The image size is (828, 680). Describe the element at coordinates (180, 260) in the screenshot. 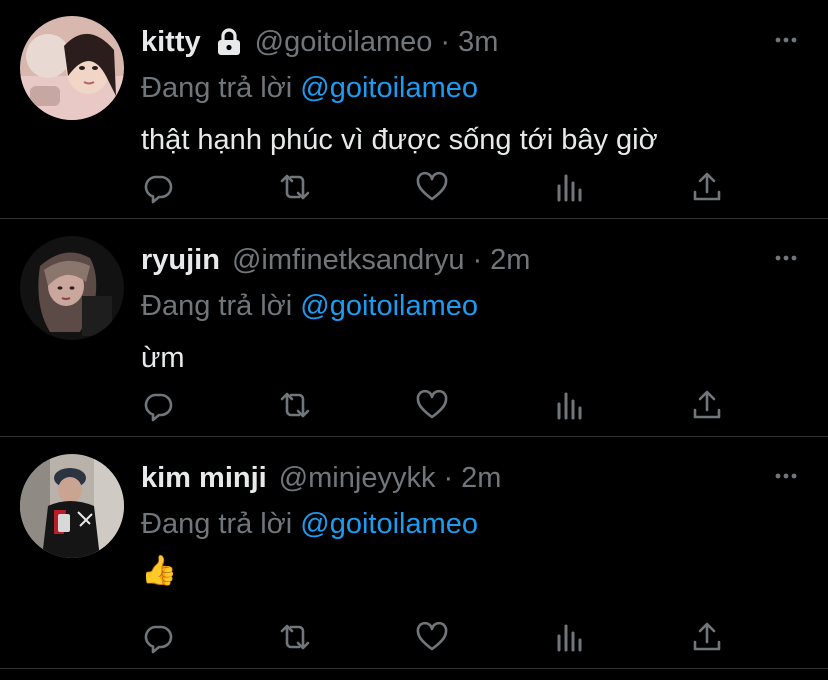

I see `display-name: ryujin` at that location.